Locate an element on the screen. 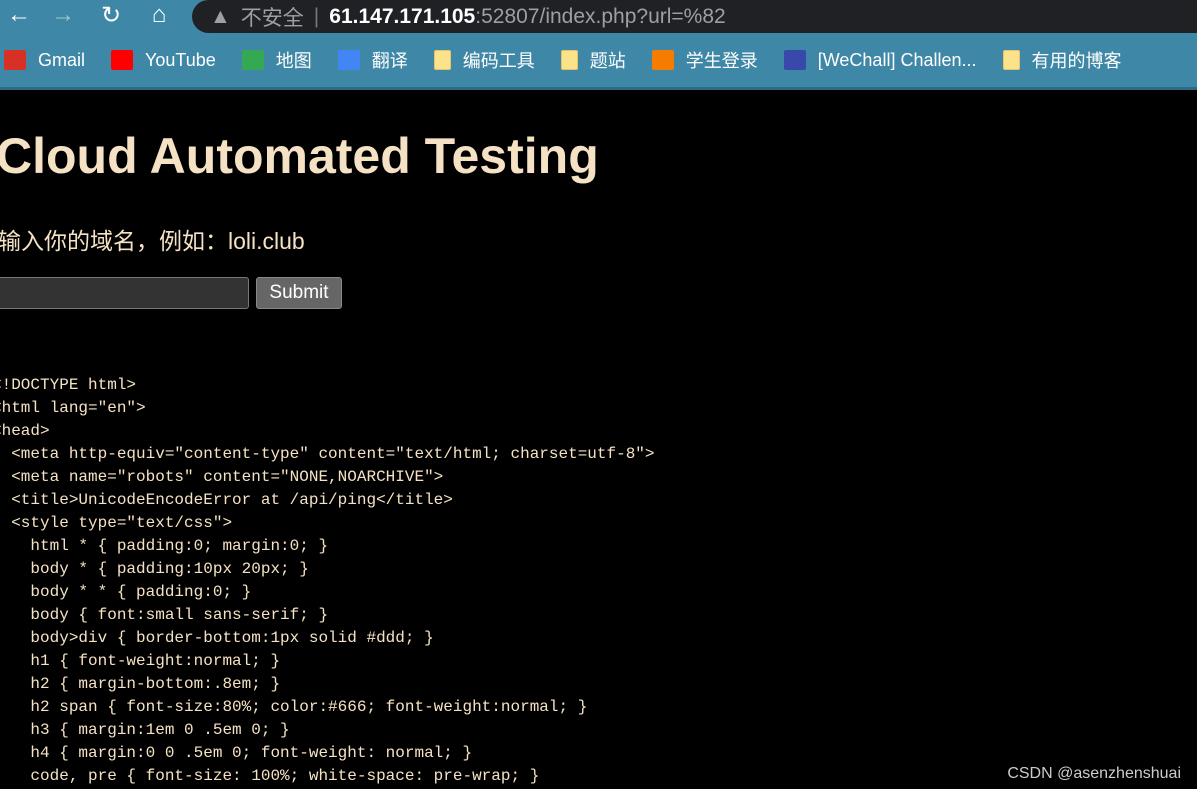  bookmark-label: 有用的博客 is located at coordinates (1076, 61).